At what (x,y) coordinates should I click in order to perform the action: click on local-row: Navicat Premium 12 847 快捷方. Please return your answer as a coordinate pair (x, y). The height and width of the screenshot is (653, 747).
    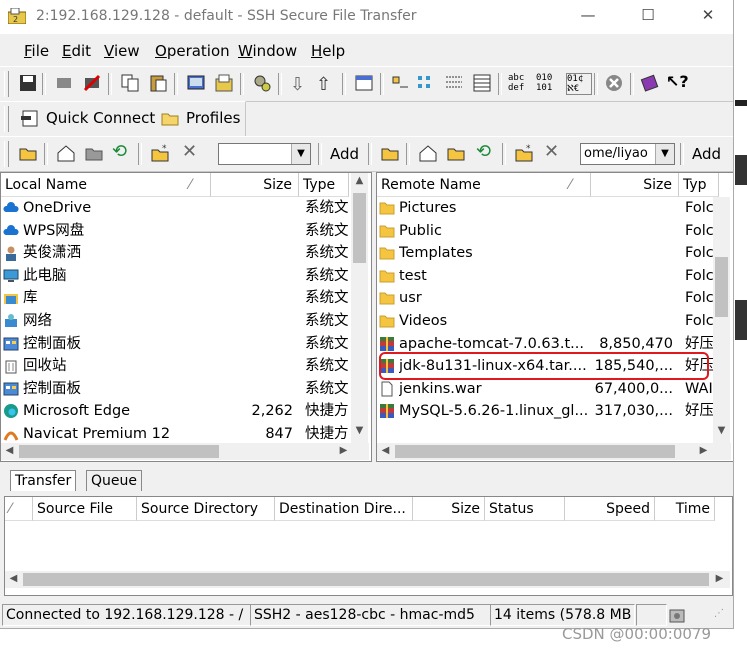
    Looking at the image, I should click on (186, 434).